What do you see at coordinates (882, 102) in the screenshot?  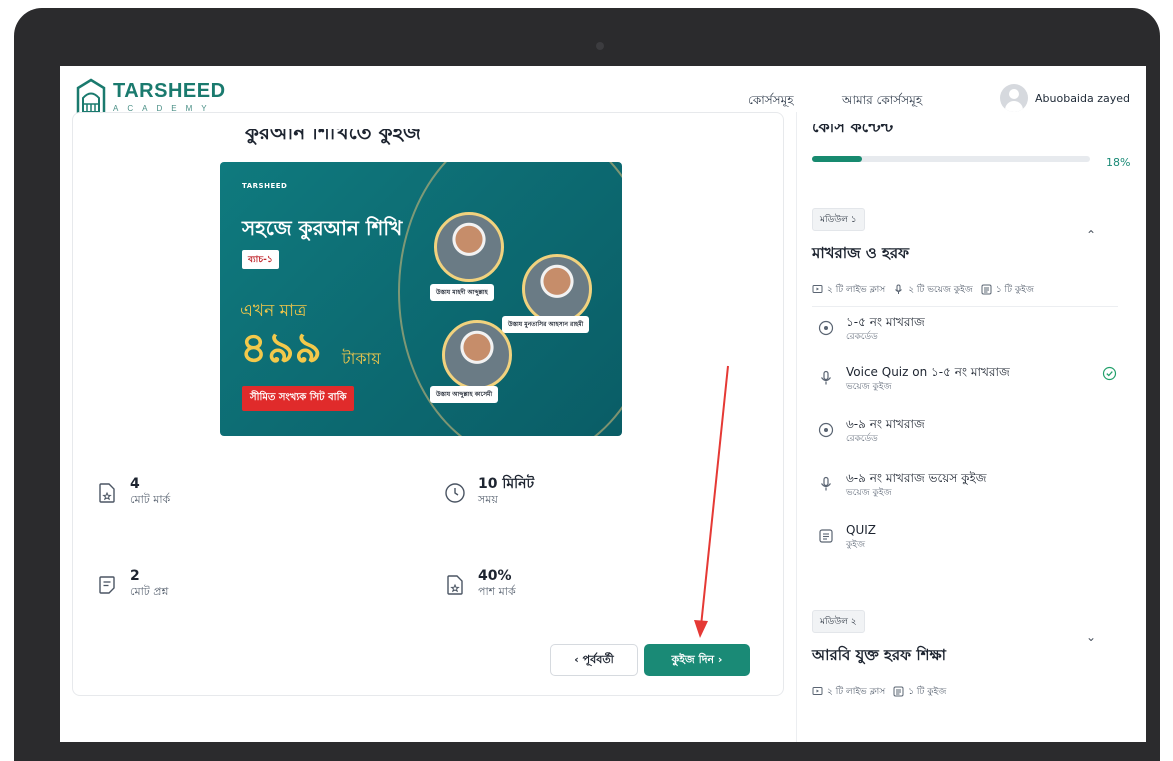 I see `nav-my-courses-link: আমার কোর্সসমূহ` at bounding box center [882, 102].